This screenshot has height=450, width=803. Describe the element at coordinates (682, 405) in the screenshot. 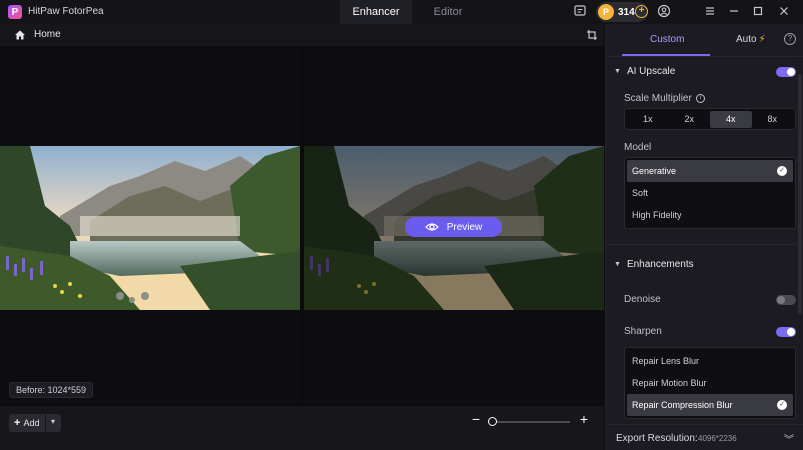

I see `sharpen-option-label: Repair Compression Blur` at that location.